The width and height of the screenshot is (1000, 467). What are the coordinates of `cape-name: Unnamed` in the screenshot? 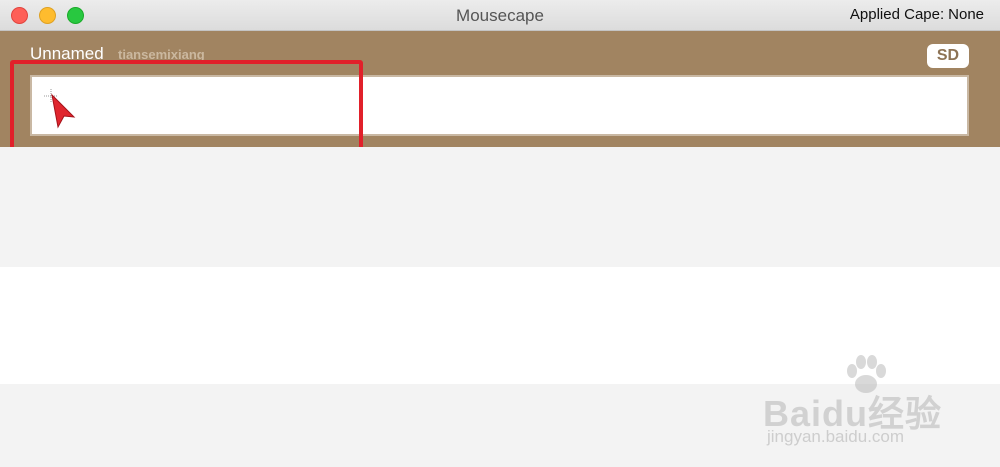 It's located at (67, 53).